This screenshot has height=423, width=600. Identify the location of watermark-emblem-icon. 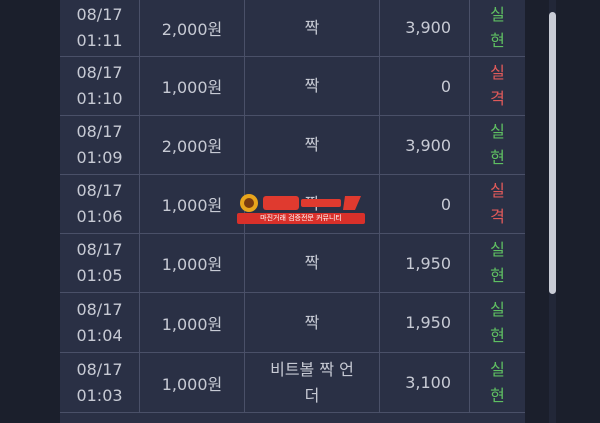
(300, 203).